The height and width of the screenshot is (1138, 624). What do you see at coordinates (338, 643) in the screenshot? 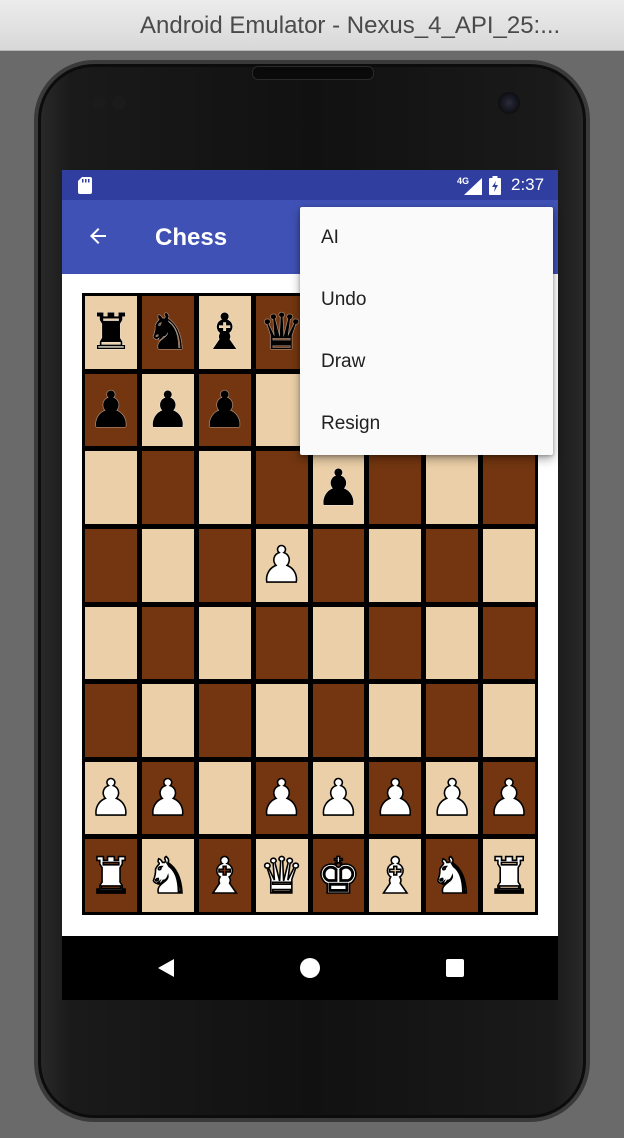
I see `square-e4` at bounding box center [338, 643].